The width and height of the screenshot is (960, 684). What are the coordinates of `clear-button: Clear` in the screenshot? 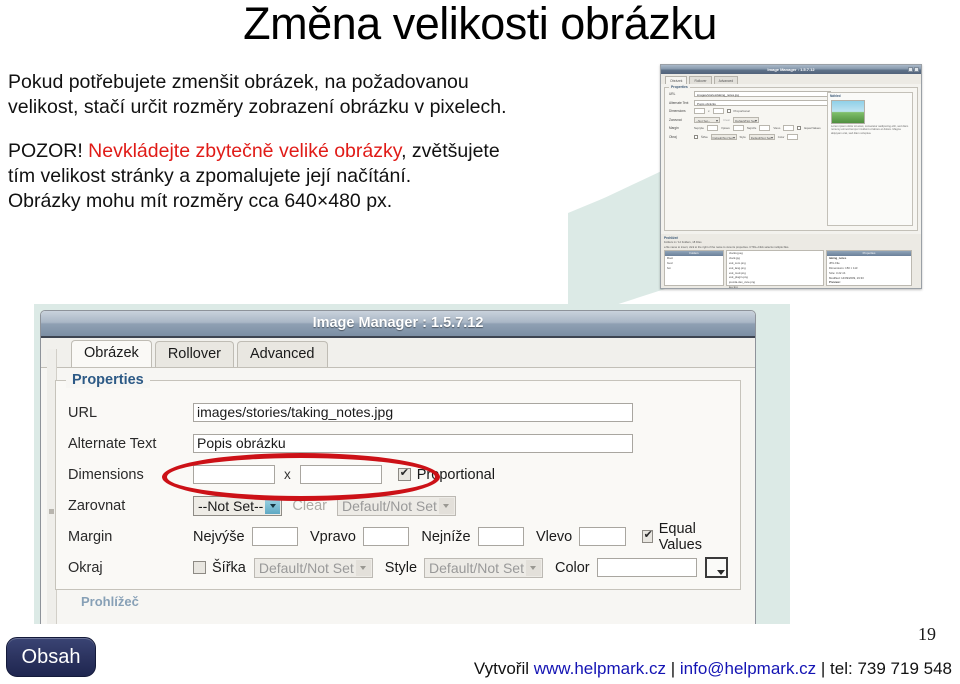 It's located at (309, 506).